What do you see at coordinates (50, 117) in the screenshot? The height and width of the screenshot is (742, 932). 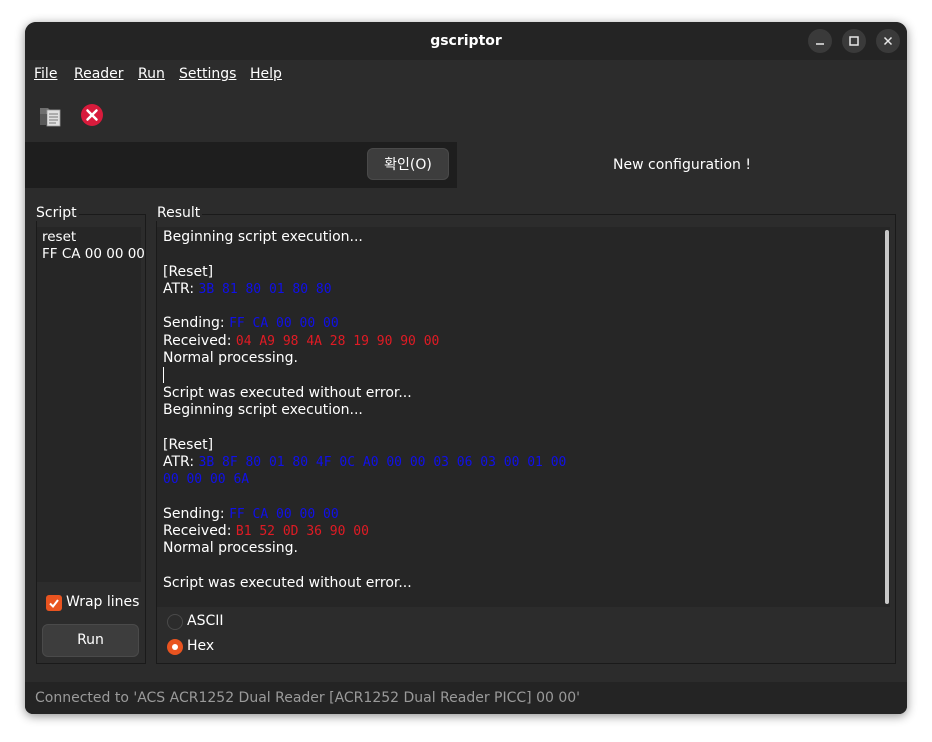 I see `folder-document-icon` at bounding box center [50, 117].